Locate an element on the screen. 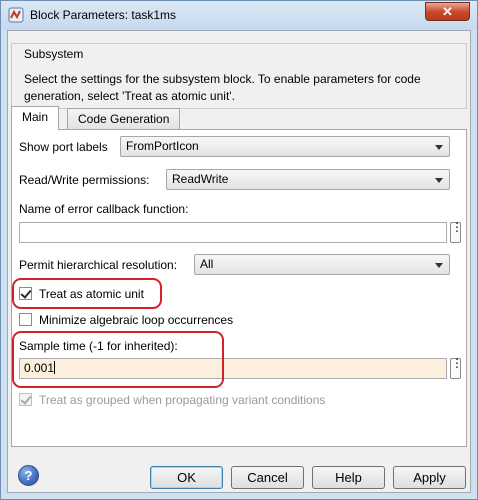 The height and width of the screenshot is (500, 478). cancel-button: Cancel is located at coordinates (267, 477).